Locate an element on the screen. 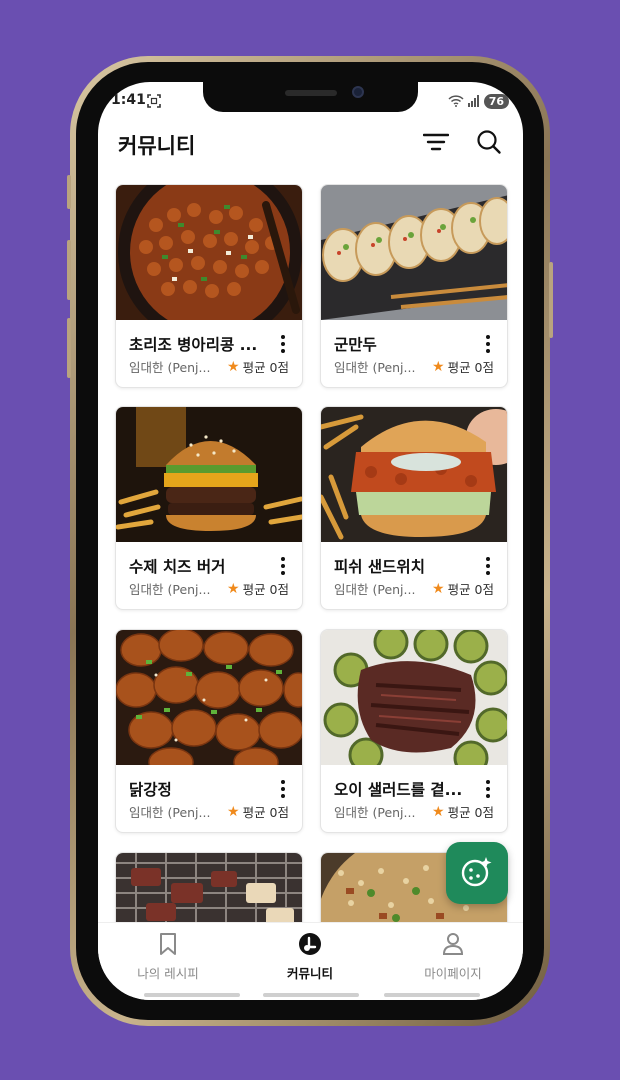  ai-recipe-fab is located at coordinates (477, 873).